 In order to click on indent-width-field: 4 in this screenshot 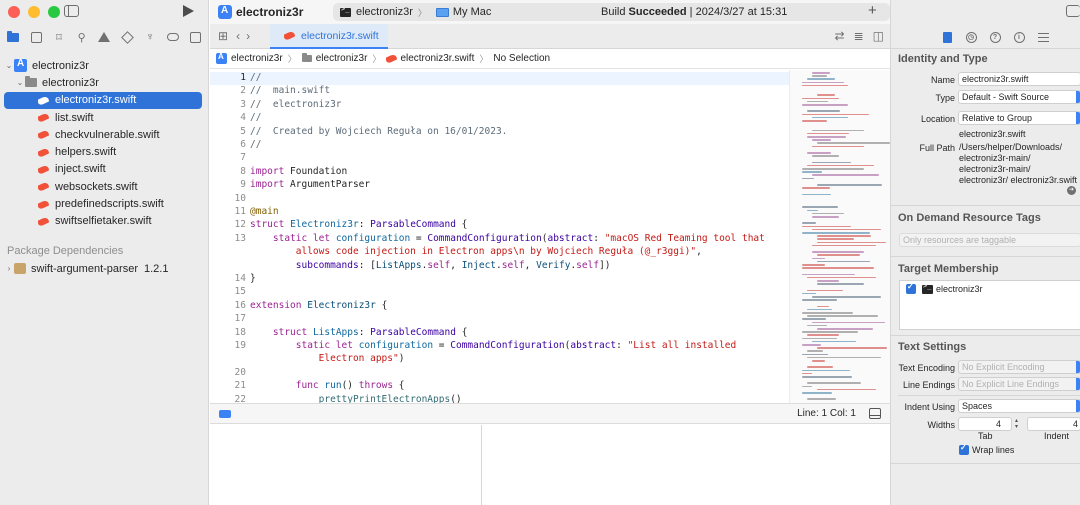, I will do `click(1053, 424)`.